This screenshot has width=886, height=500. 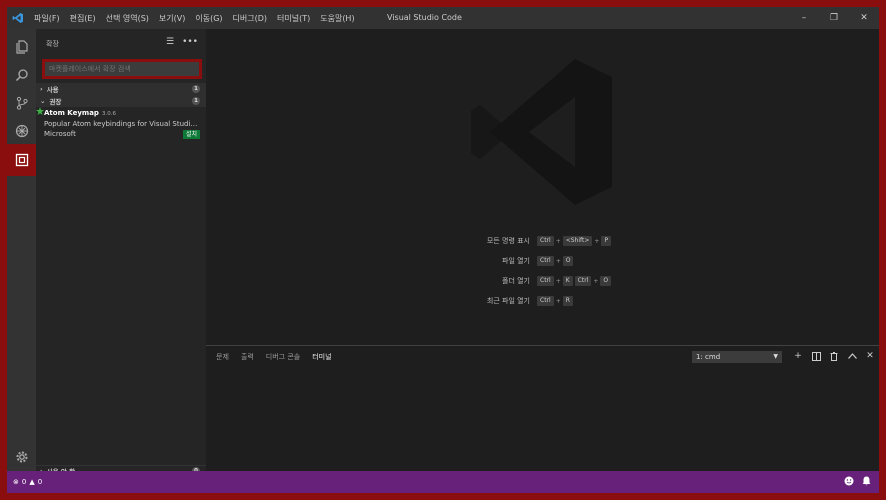 I want to click on extension-name: Atom Keymap, so click(x=71, y=113).